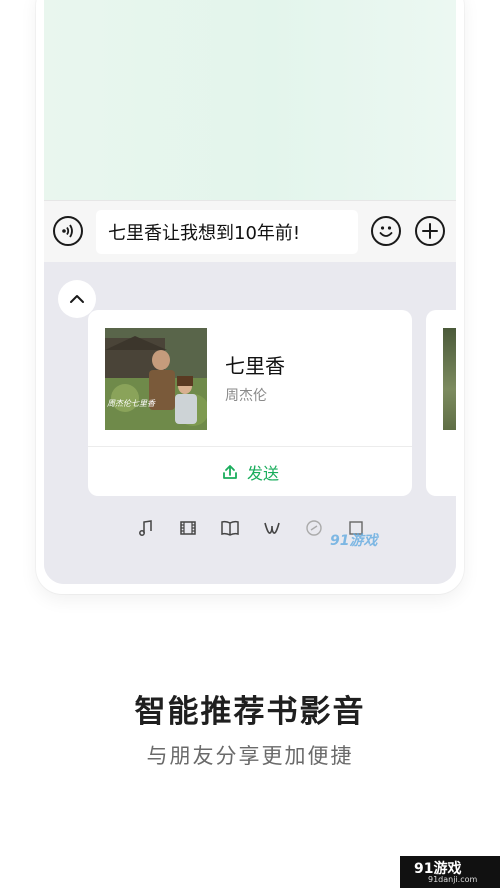 The width and height of the screenshot is (500, 888). Describe the element at coordinates (255, 366) in the screenshot. I see `song-title: 七里香` at that location.